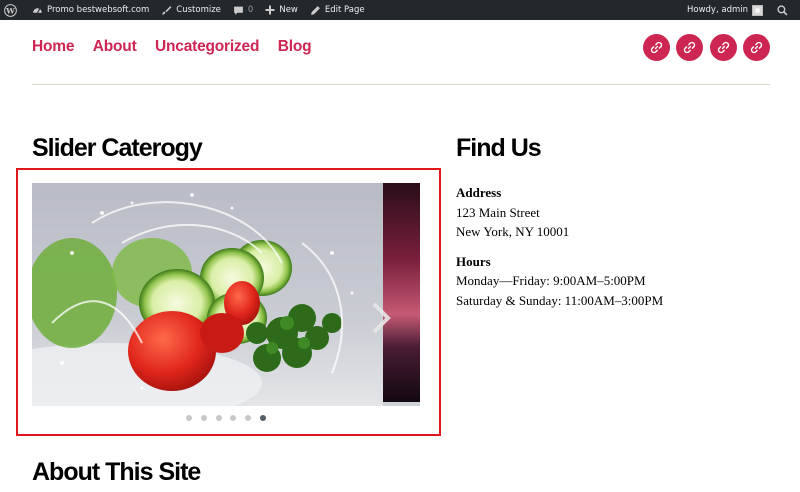  What do you see at coordinates (198, 10) in the screenshot?
I see `customize-label: Customize` at bounding box center [198, 10].